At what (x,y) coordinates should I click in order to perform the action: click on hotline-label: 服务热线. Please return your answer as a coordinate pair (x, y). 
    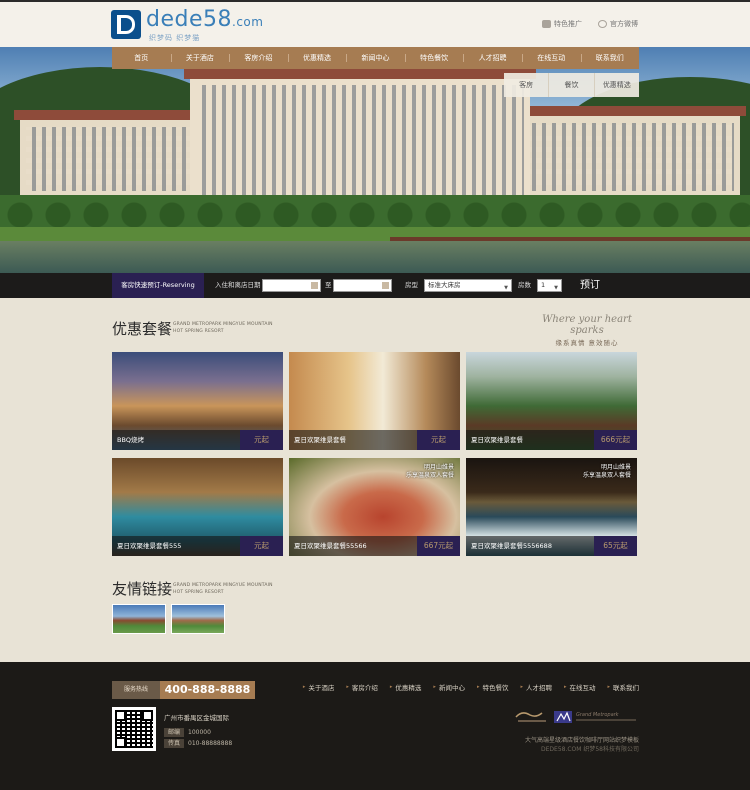
    Looking at the image, I should click on (136, 690).